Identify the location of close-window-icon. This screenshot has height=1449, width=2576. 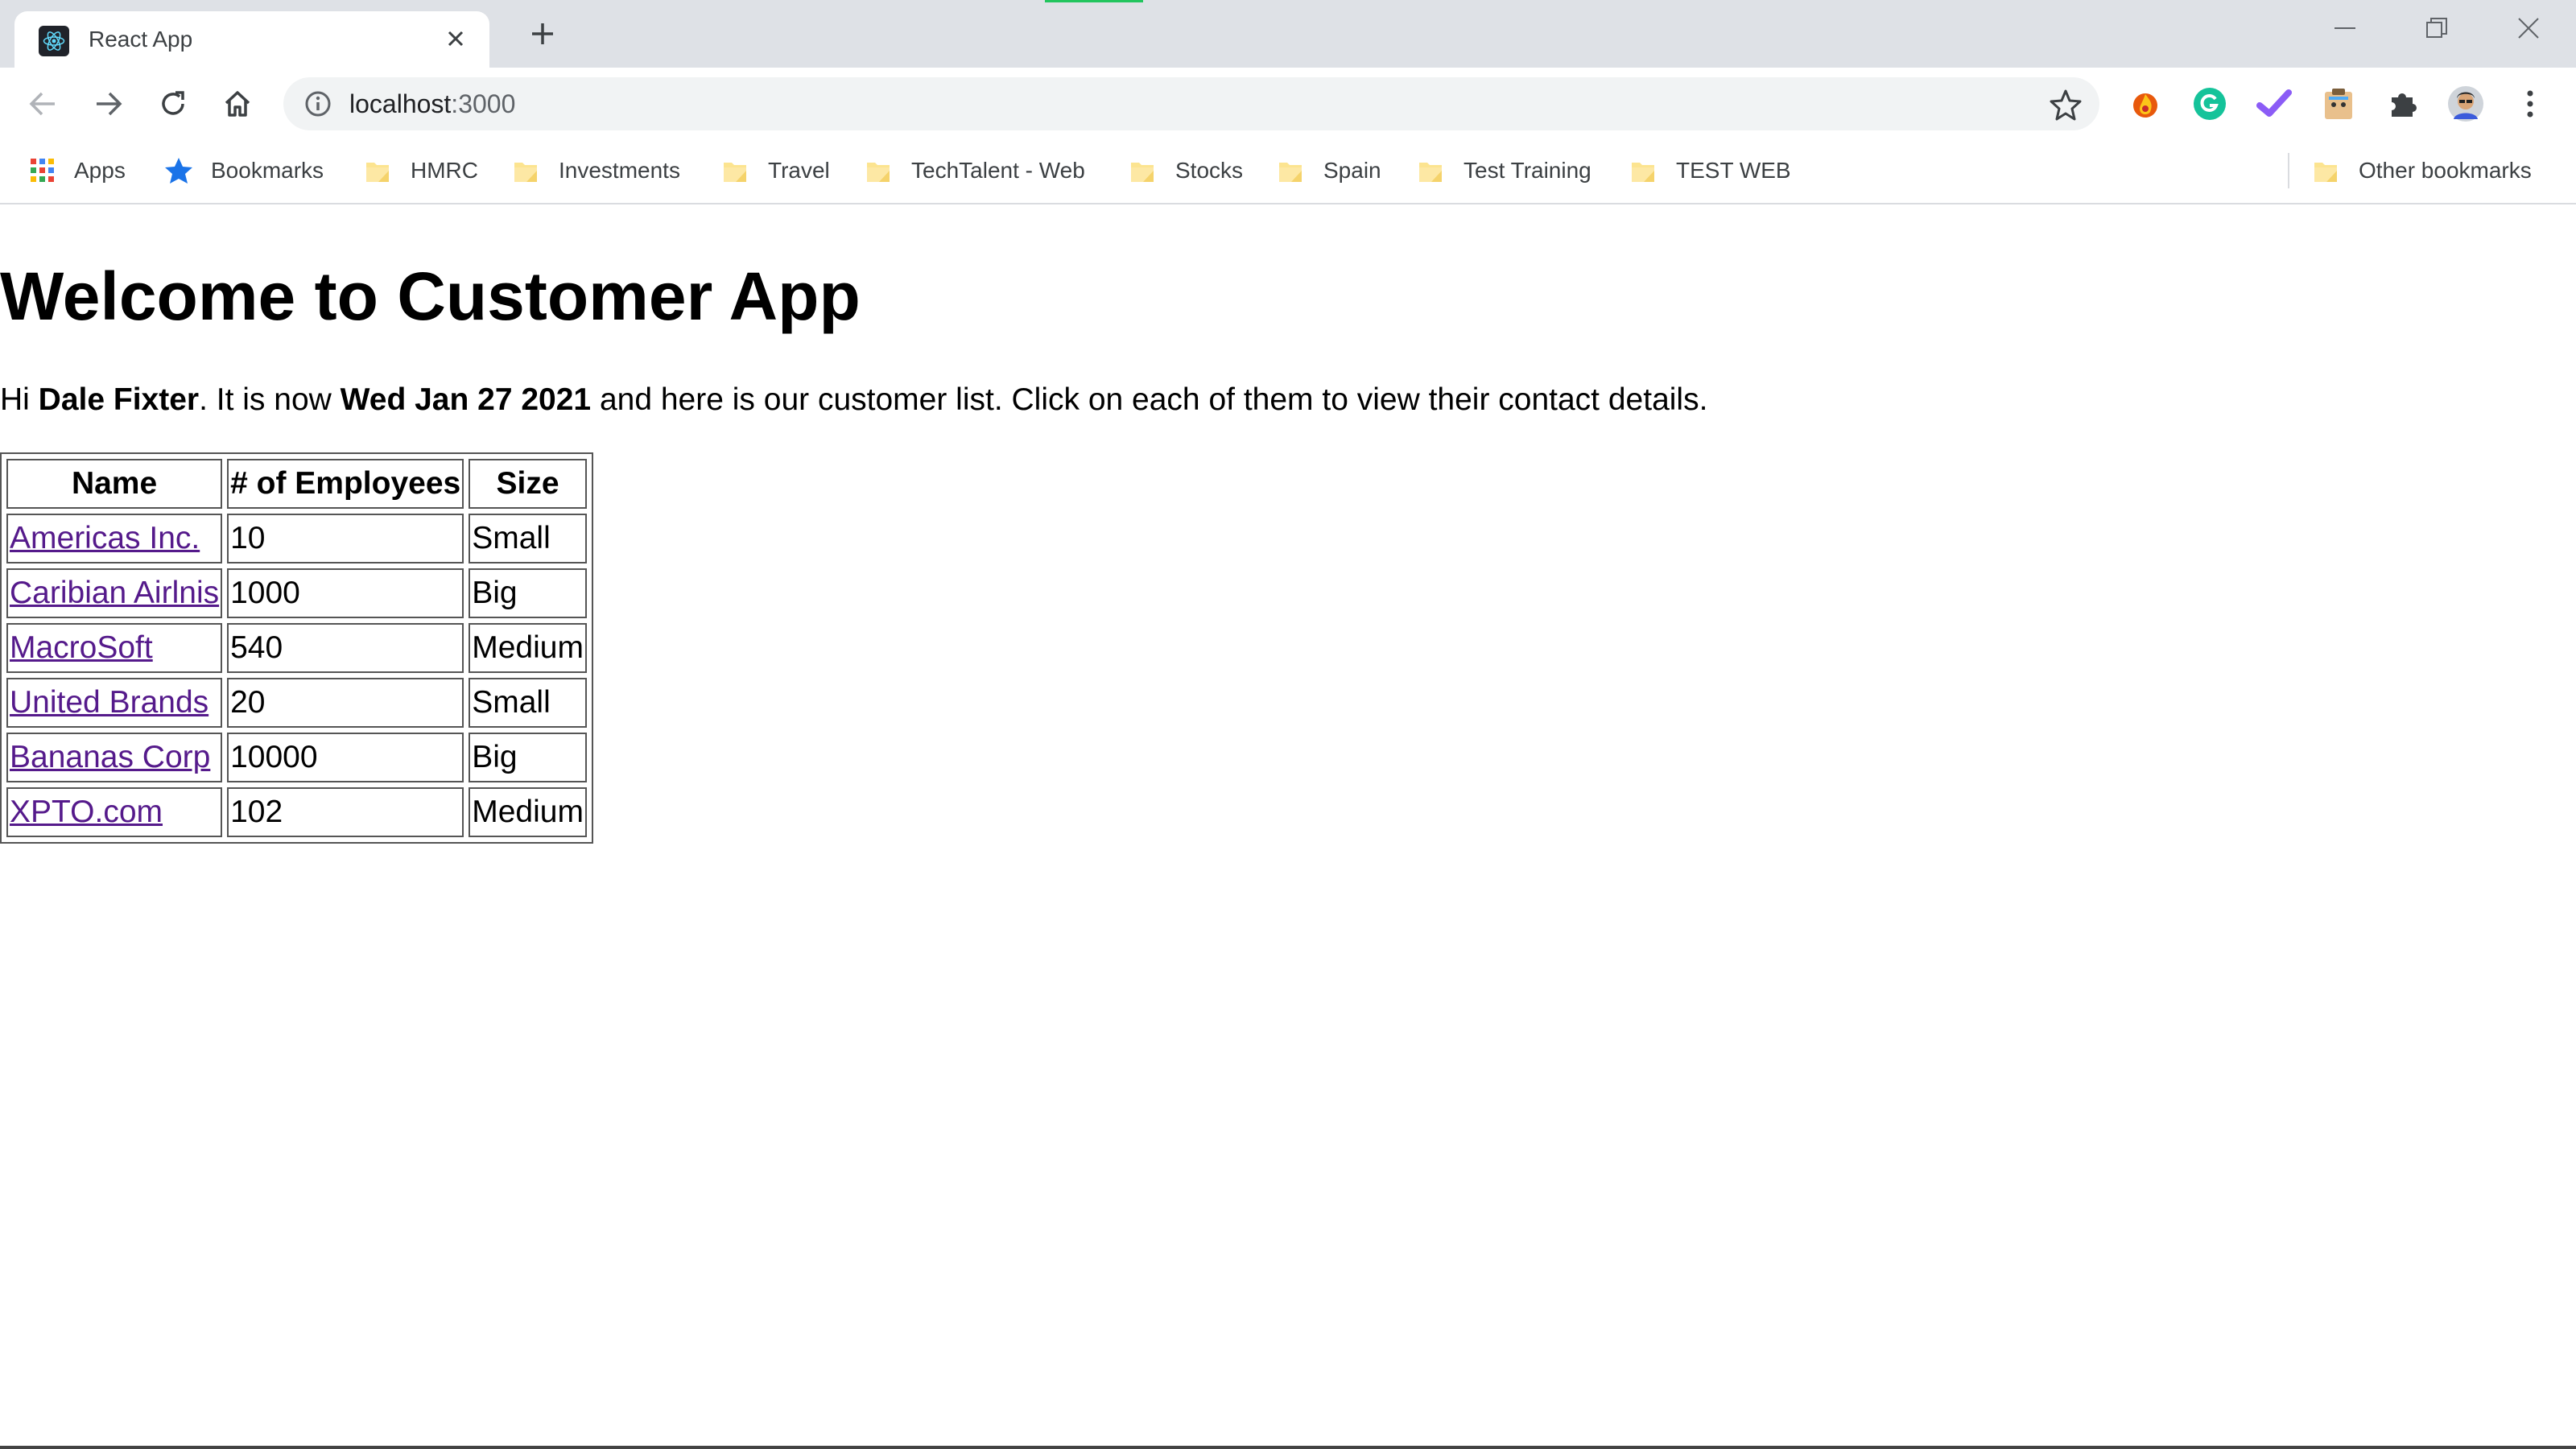
(2528, 28).